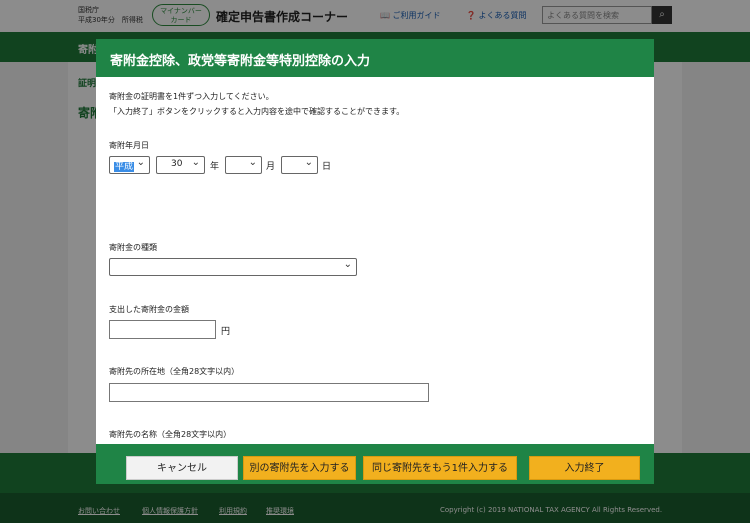 The image size is (750, 523). I want to click on donation-type-select: ⌄, so click(233, 267).